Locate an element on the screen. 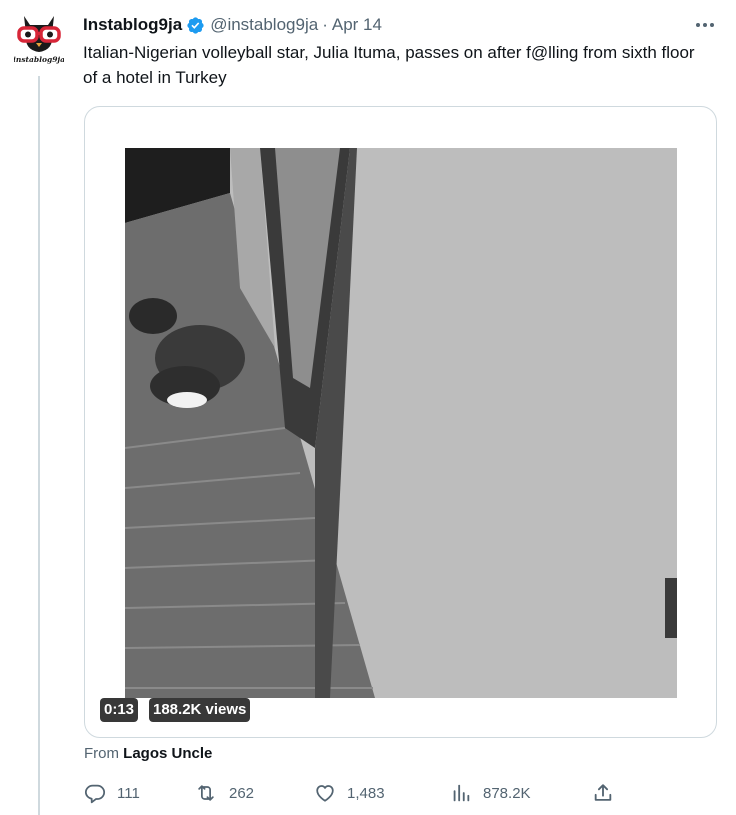 The height and width of the screenshot is (815, 736). avatar: instablog9ja is located at coordinates (39, 39).